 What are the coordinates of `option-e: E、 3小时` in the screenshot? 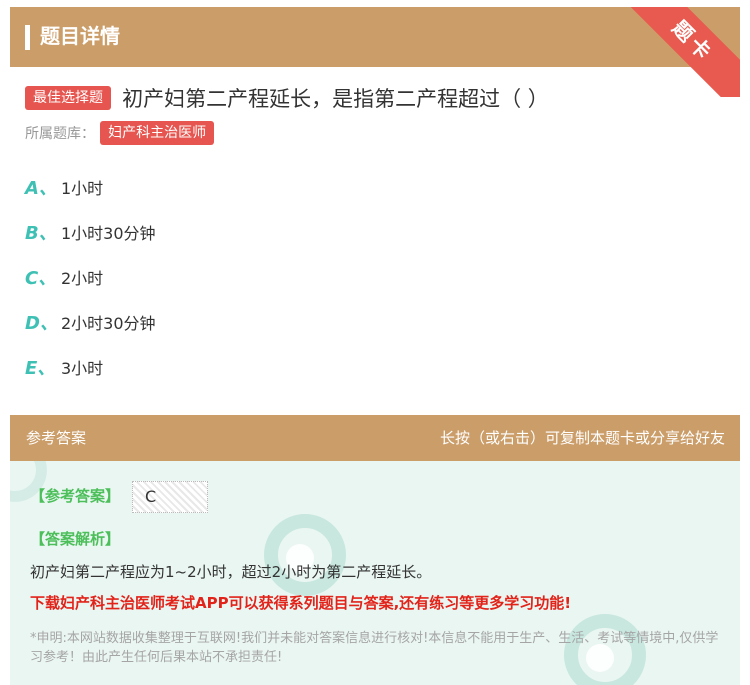 It's located at (64, 367).